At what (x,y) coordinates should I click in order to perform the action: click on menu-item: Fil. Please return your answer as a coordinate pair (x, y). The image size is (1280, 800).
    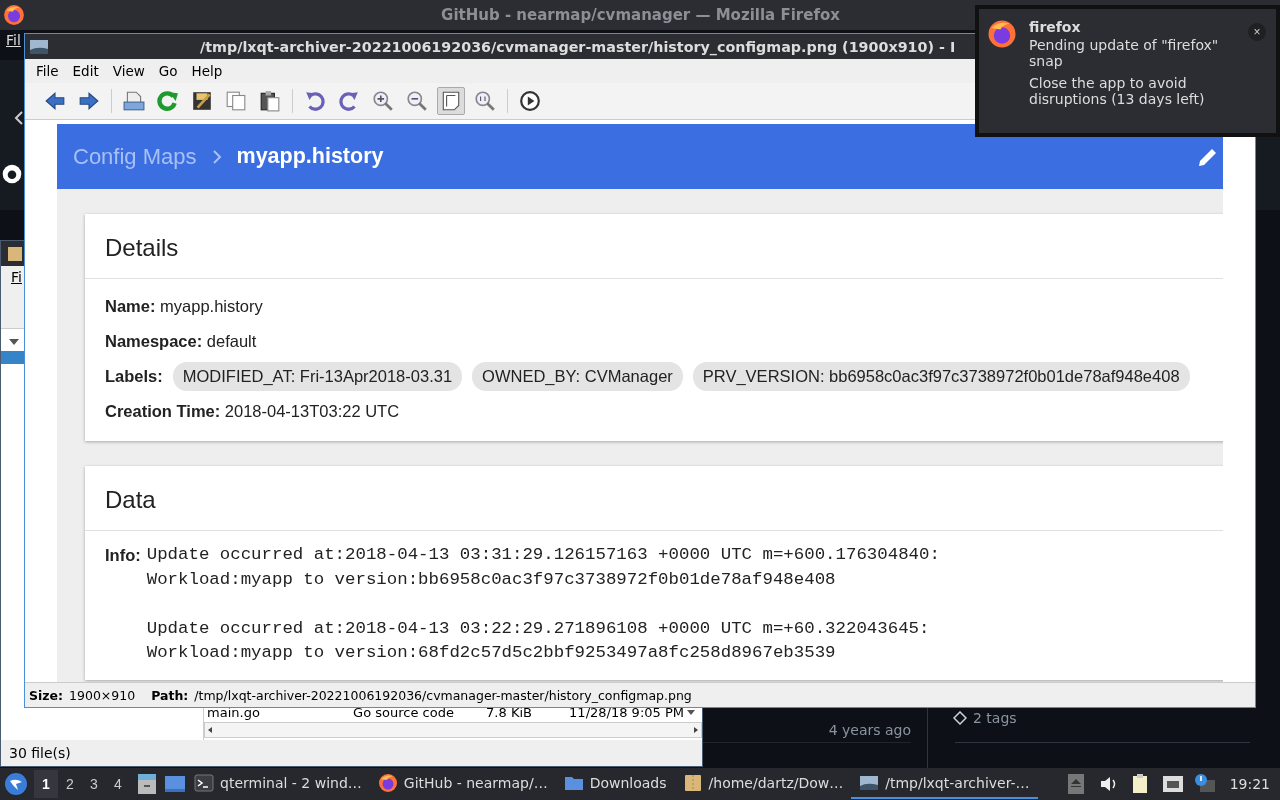
    Looking at the image, I should click on (13, 40).